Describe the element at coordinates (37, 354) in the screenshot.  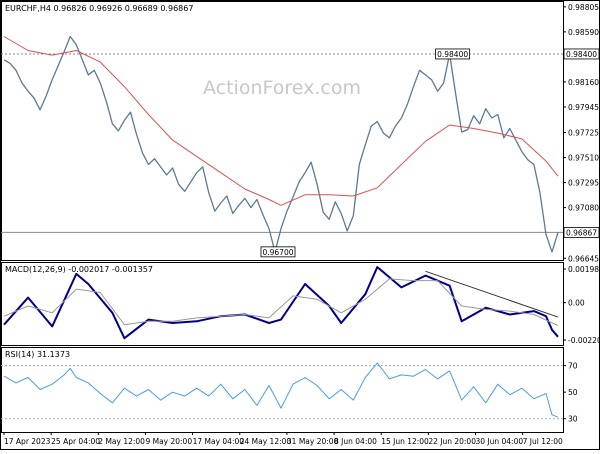
I see `rsi-header: RSI(14) 31.1373` at that location.